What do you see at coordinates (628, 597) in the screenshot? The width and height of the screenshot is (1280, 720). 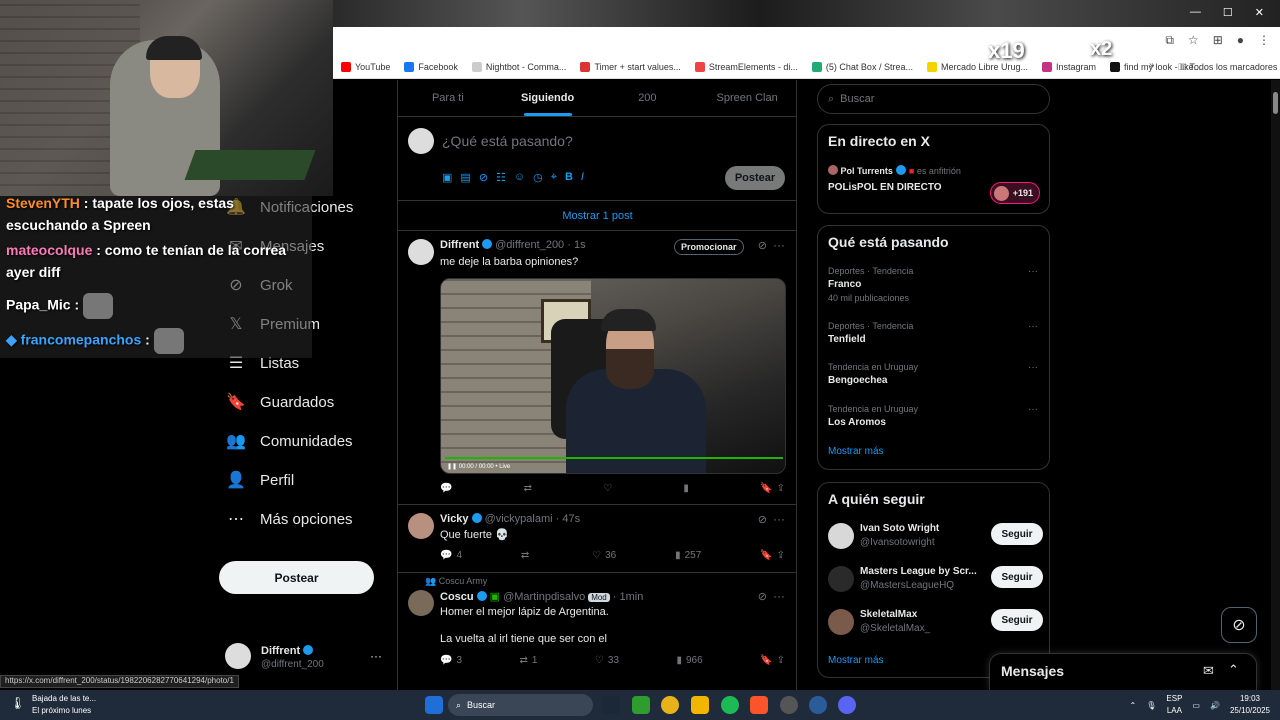 I see `tweet-time: · 1min` at bounding box center [628, 597].